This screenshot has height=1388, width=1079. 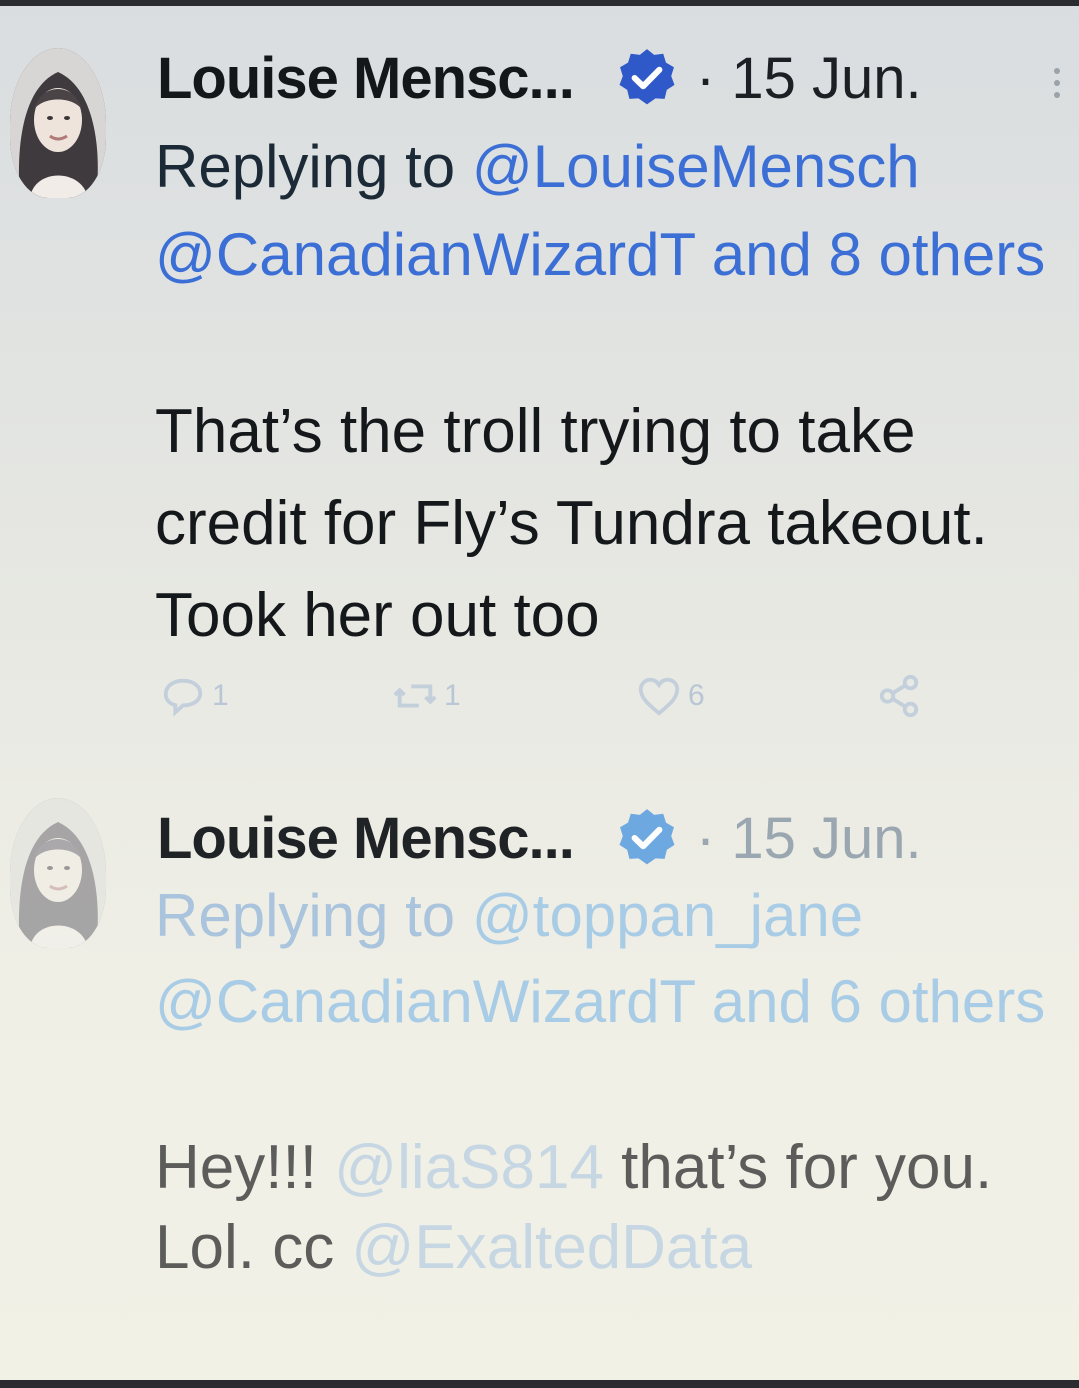 I want to click on like-icon, so click(x=659, y=696).